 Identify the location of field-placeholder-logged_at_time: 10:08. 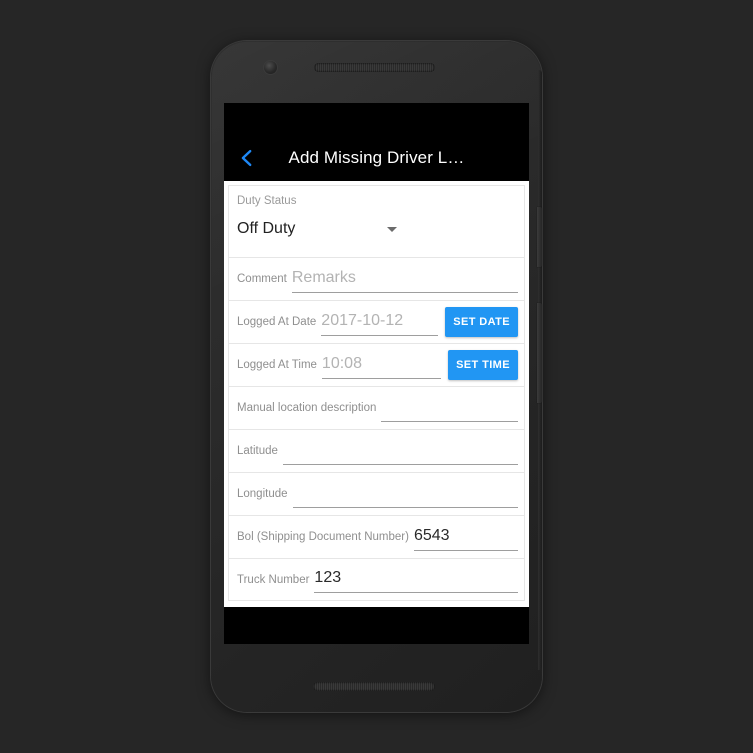
(341, 363).